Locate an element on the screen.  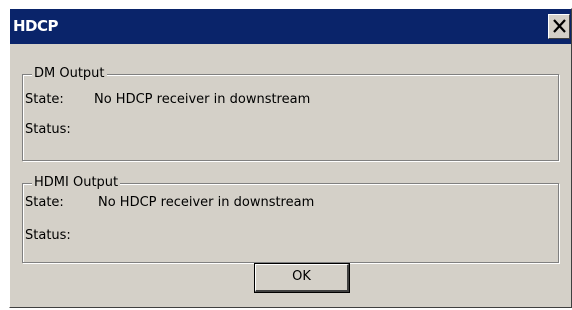
dm-status-label: Status: is located at coordinates (48, 129).